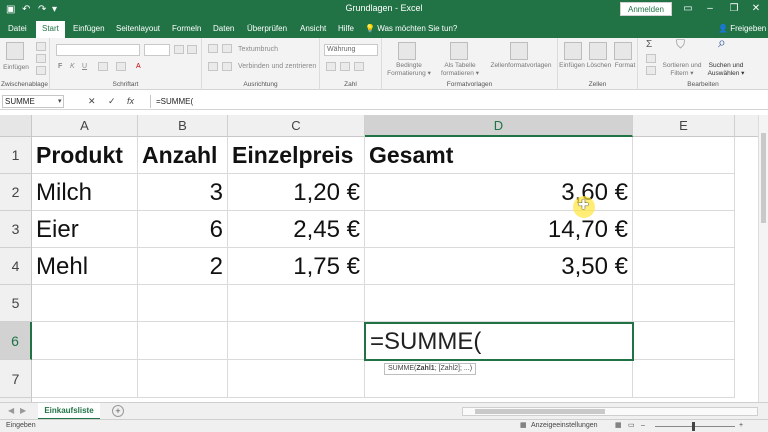  Describe the element at coordinates (50, 29) in the screenshot. I see `tab-start: Start` at that location.